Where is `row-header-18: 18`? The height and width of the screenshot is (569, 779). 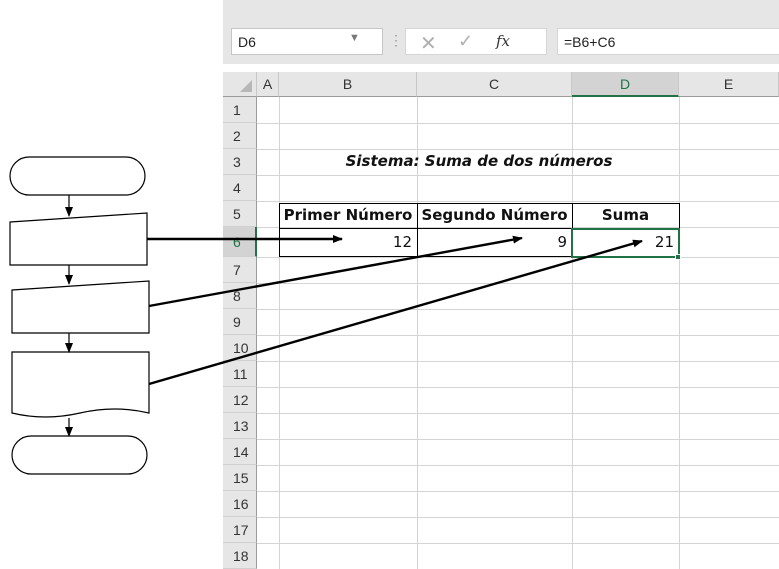
row-header-18: 18 is located at coordinates (240, 556).